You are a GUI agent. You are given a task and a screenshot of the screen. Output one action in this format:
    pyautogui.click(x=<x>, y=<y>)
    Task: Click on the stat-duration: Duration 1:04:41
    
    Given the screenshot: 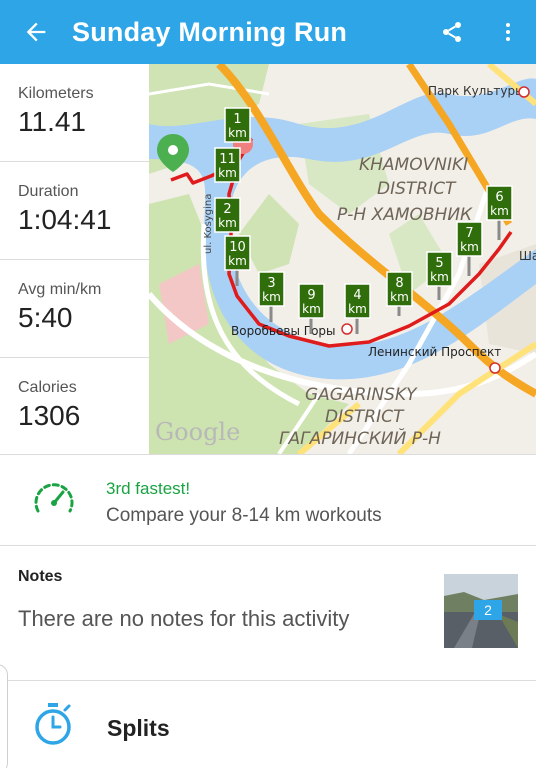 What is the action you would take?
    pyautogui.click(x=74, y=211)
    